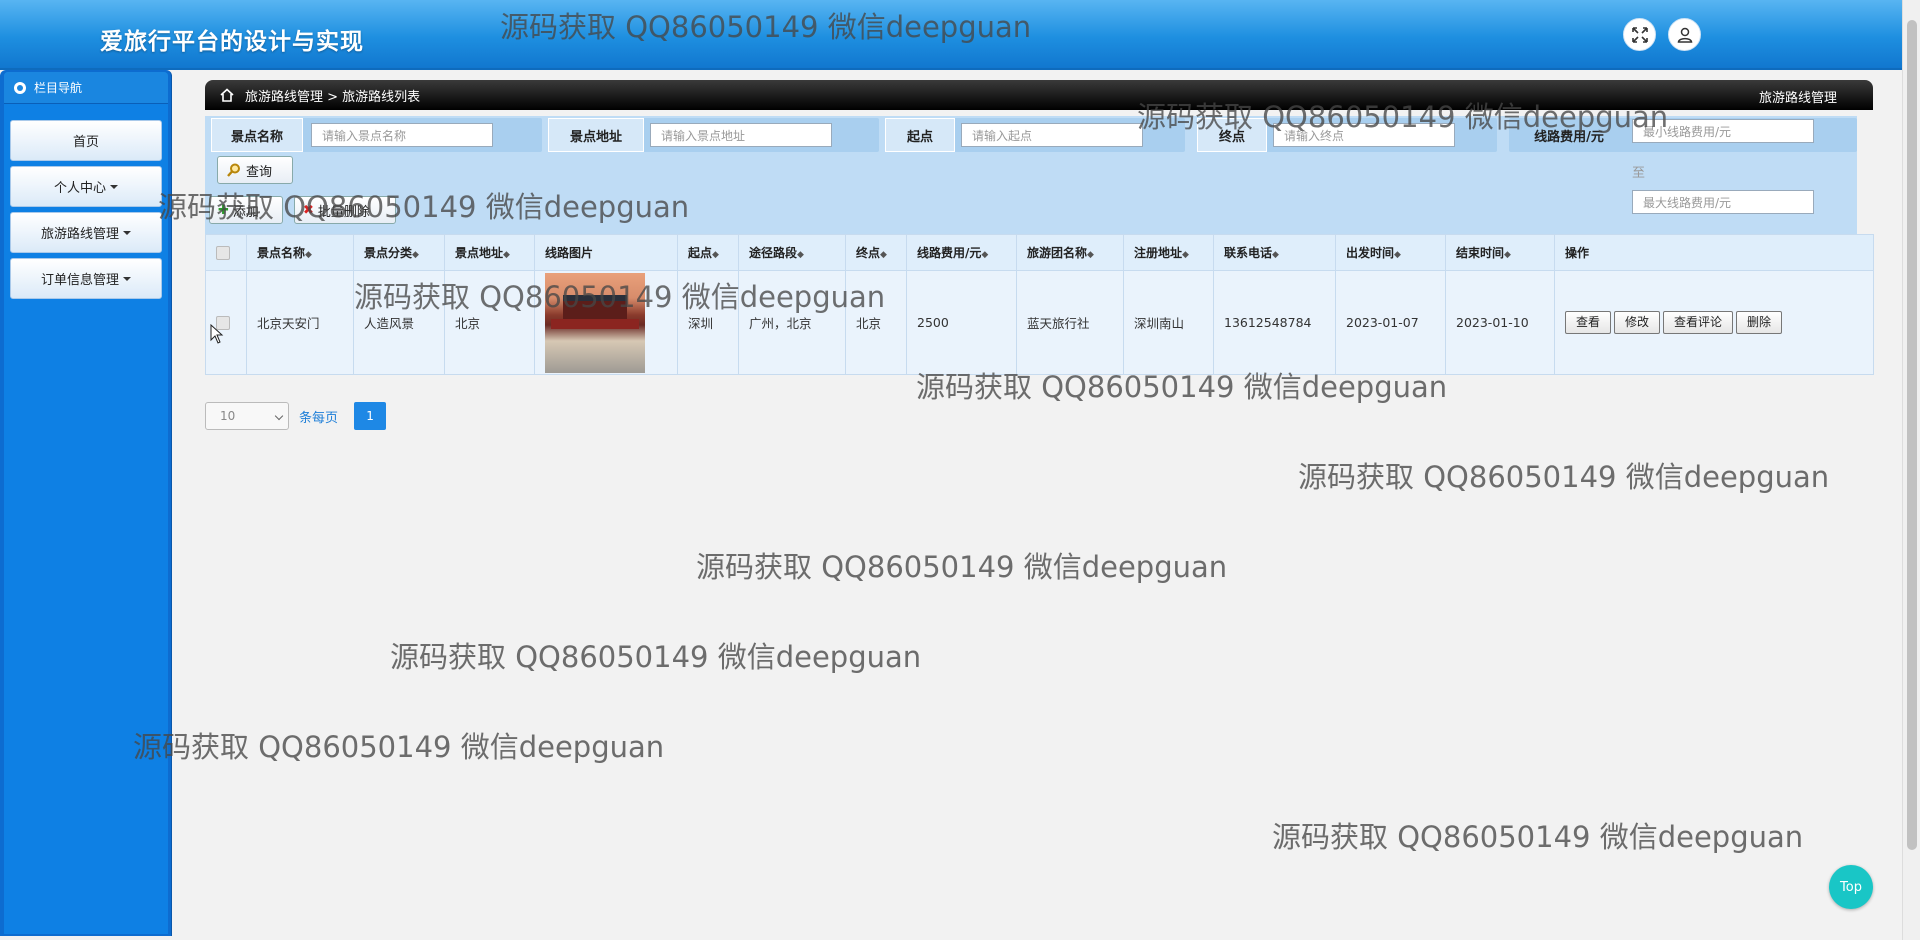 Image resolution: width=1920 pixels, height=940 pixels. Describe the element at coordinates (1637, 322) in the screenshot. I see `edit-button: 修改` at that location.